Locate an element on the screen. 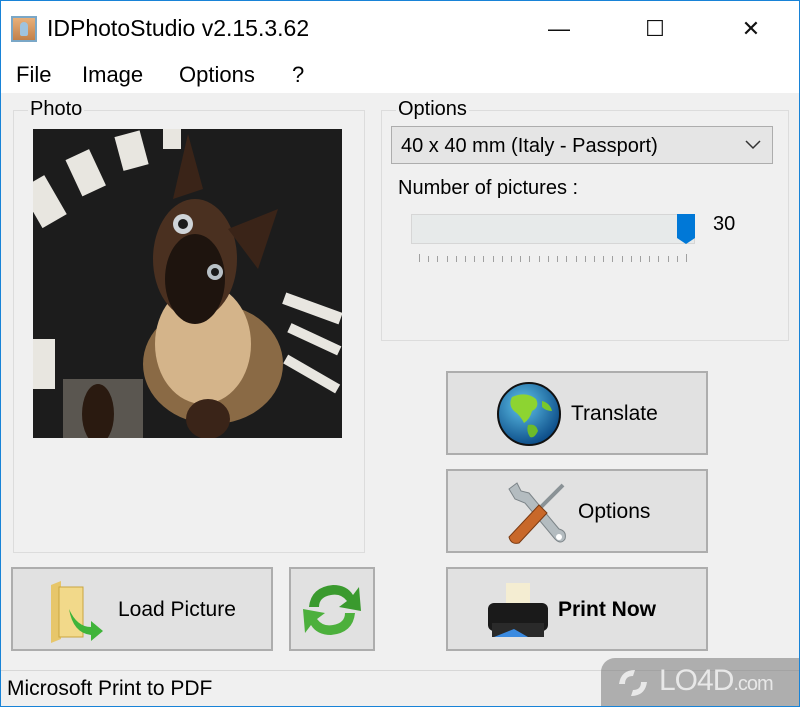 The image size is (800, 707). app-icon is located at coordinates (24, 29).